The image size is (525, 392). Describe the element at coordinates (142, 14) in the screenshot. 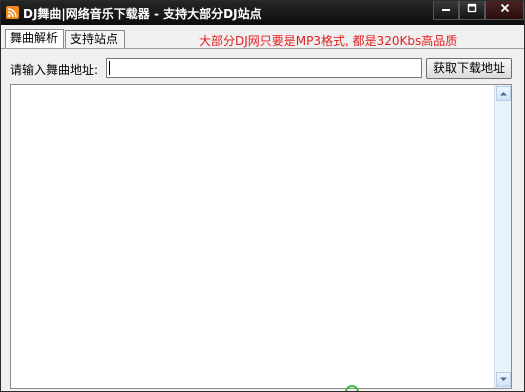

I see `window-title: DJ舞曲|网络音乐下载器 - 支持大部分DJ站点` at that location.